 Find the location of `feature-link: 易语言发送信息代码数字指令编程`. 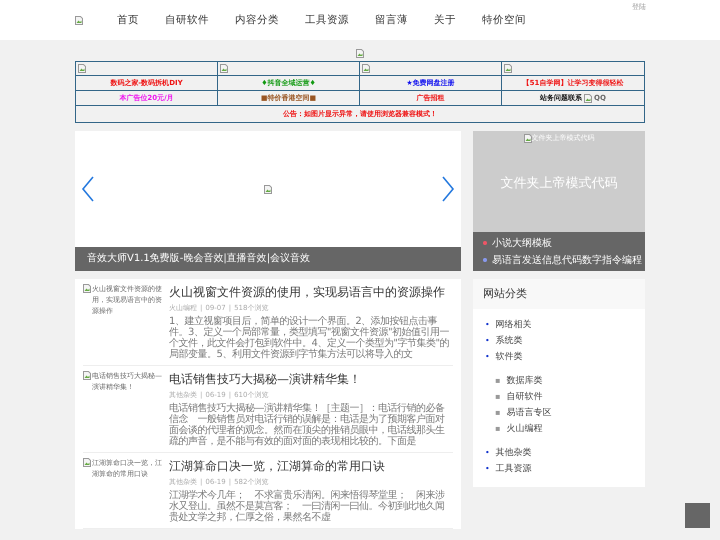

feature-link: 易语言发送信息代码数字指令编程 is located at coordinates (567, 260).